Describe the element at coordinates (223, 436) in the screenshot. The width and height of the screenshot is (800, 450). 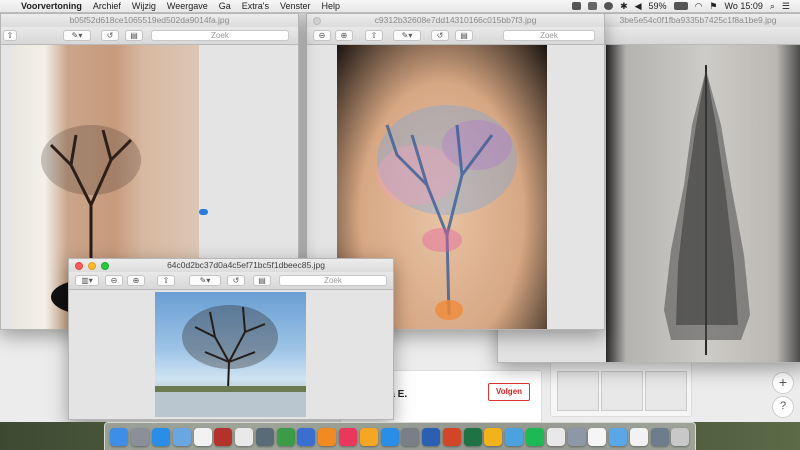
I see `photo-booth-icon` at that location.